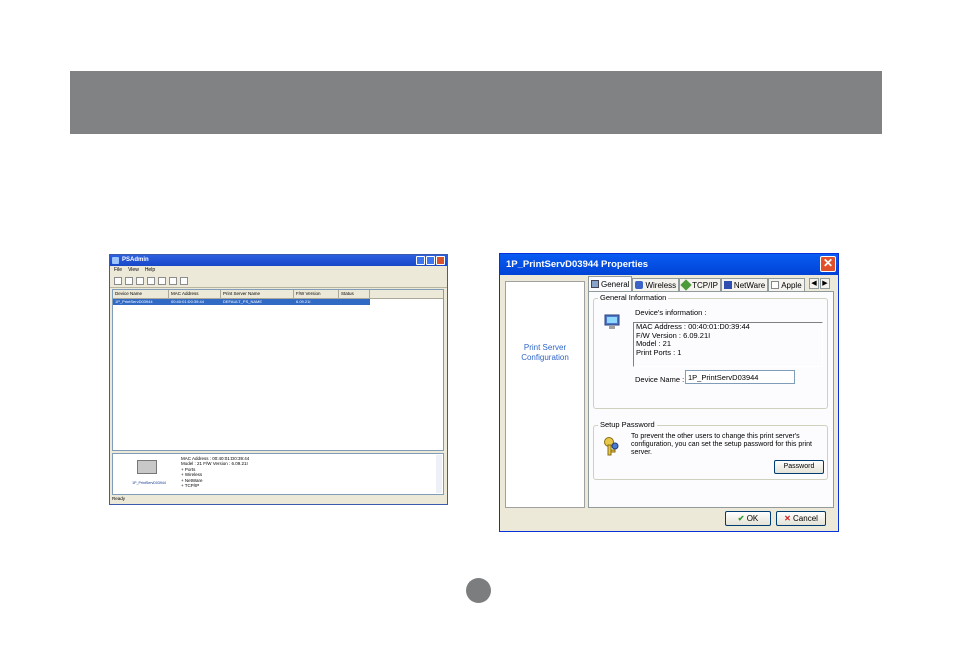 This screenshot has height=663, width=954. Describe the element at coordinates (545, 352) in the screenshot. I see `sidebar-label: Print Server Configuration` at that location.